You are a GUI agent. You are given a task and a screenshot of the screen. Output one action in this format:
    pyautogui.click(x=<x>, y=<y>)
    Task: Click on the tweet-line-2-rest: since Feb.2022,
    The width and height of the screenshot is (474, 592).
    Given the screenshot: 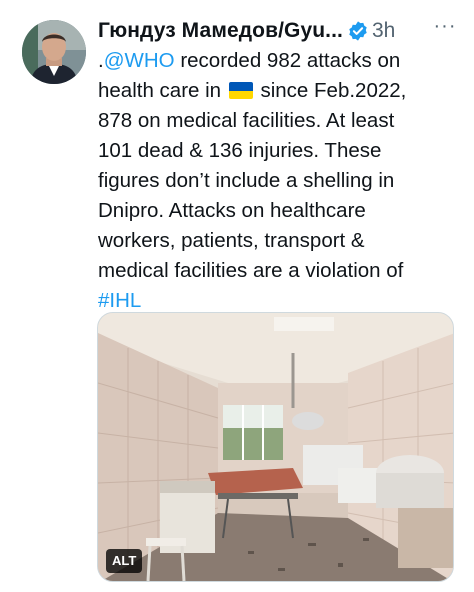 What is the action you would take?
    pyautogui.click(x=330, y=90)
    